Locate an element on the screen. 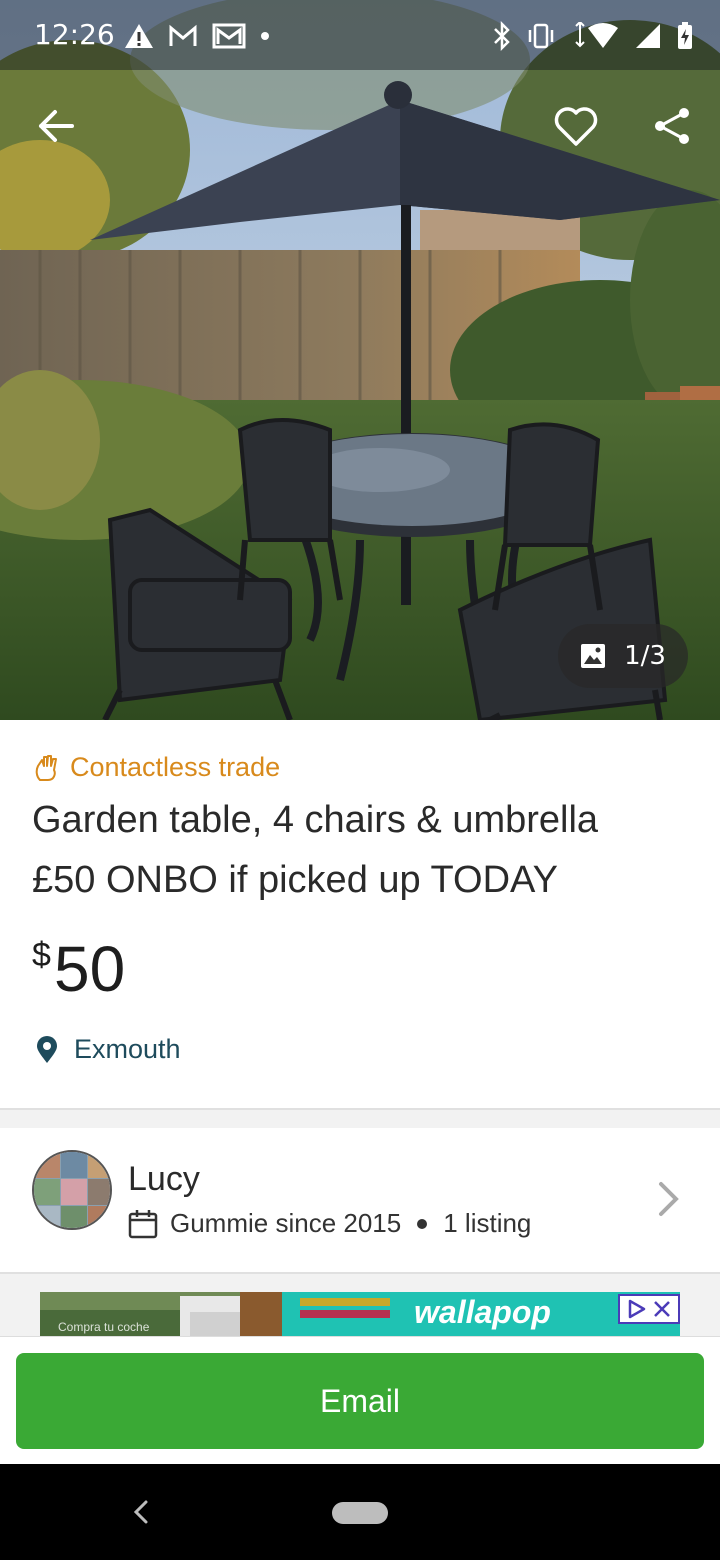 The width and height of the screenshot is (720, 1560). close-icon is located at coordinates (662, 1309).